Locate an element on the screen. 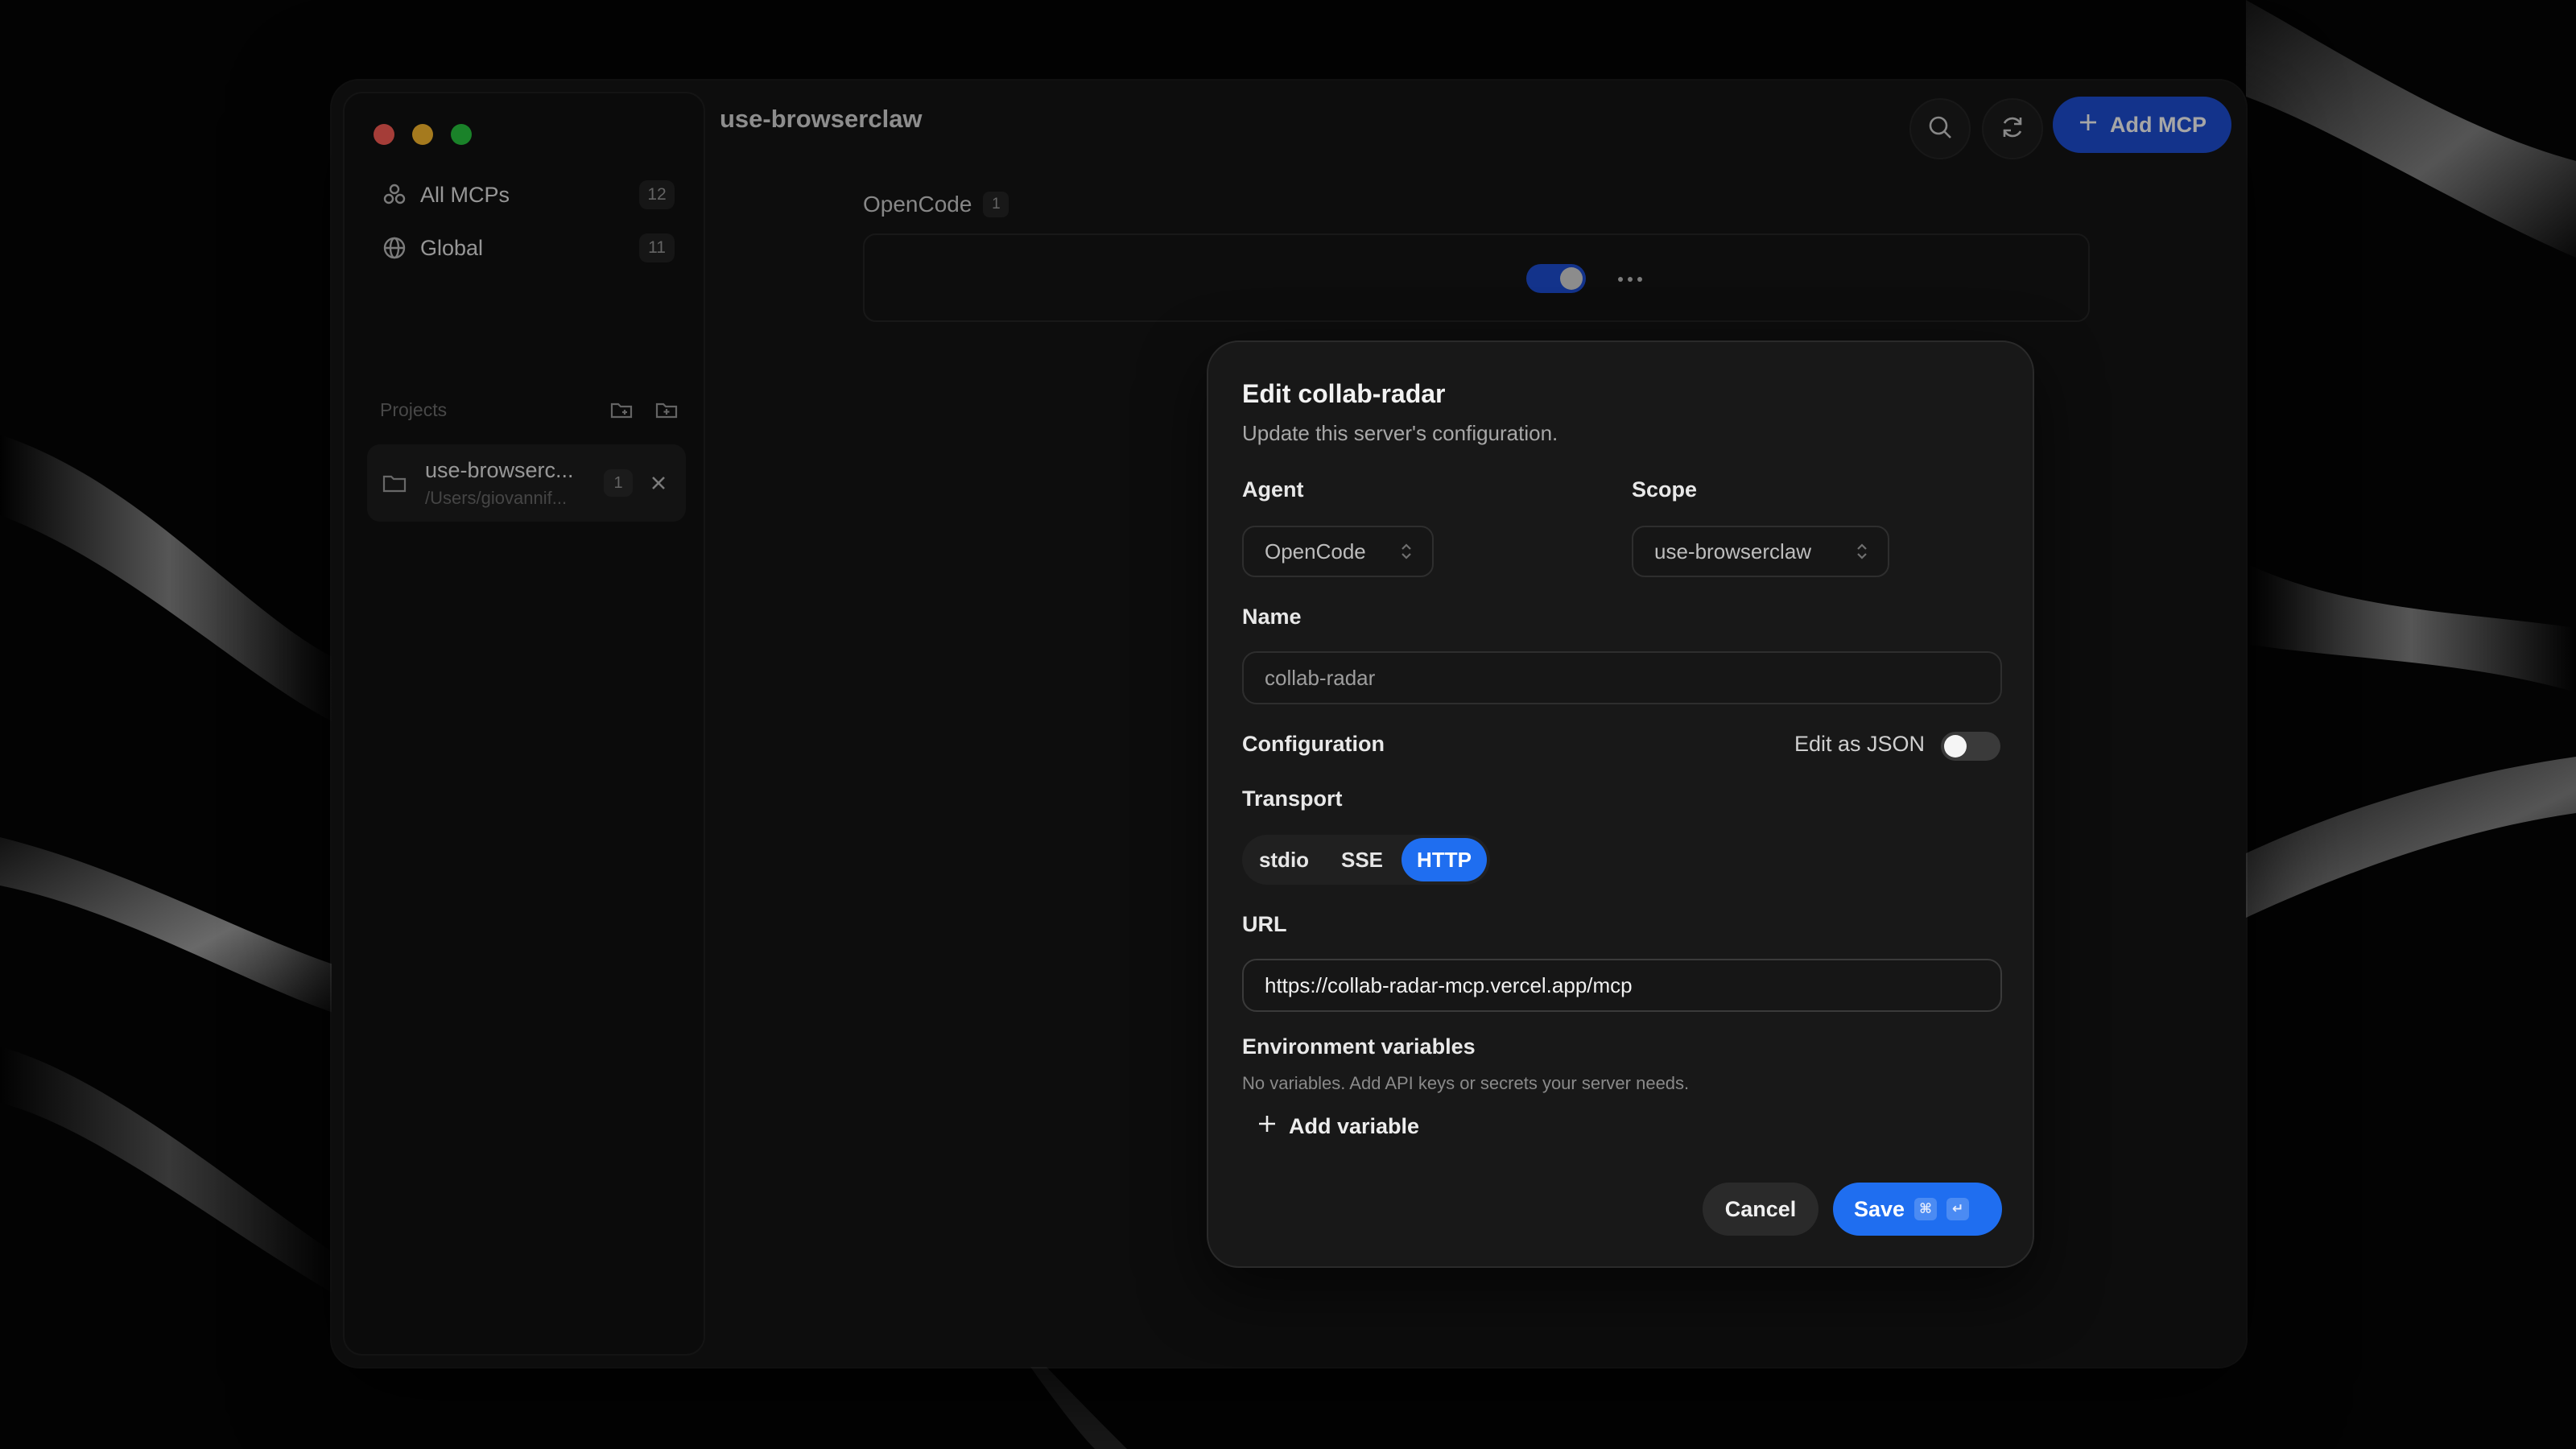 Image resolution: width=2576 pixels, height=1449 pixels. plus-icon is located at coordinates (1267, 1126).